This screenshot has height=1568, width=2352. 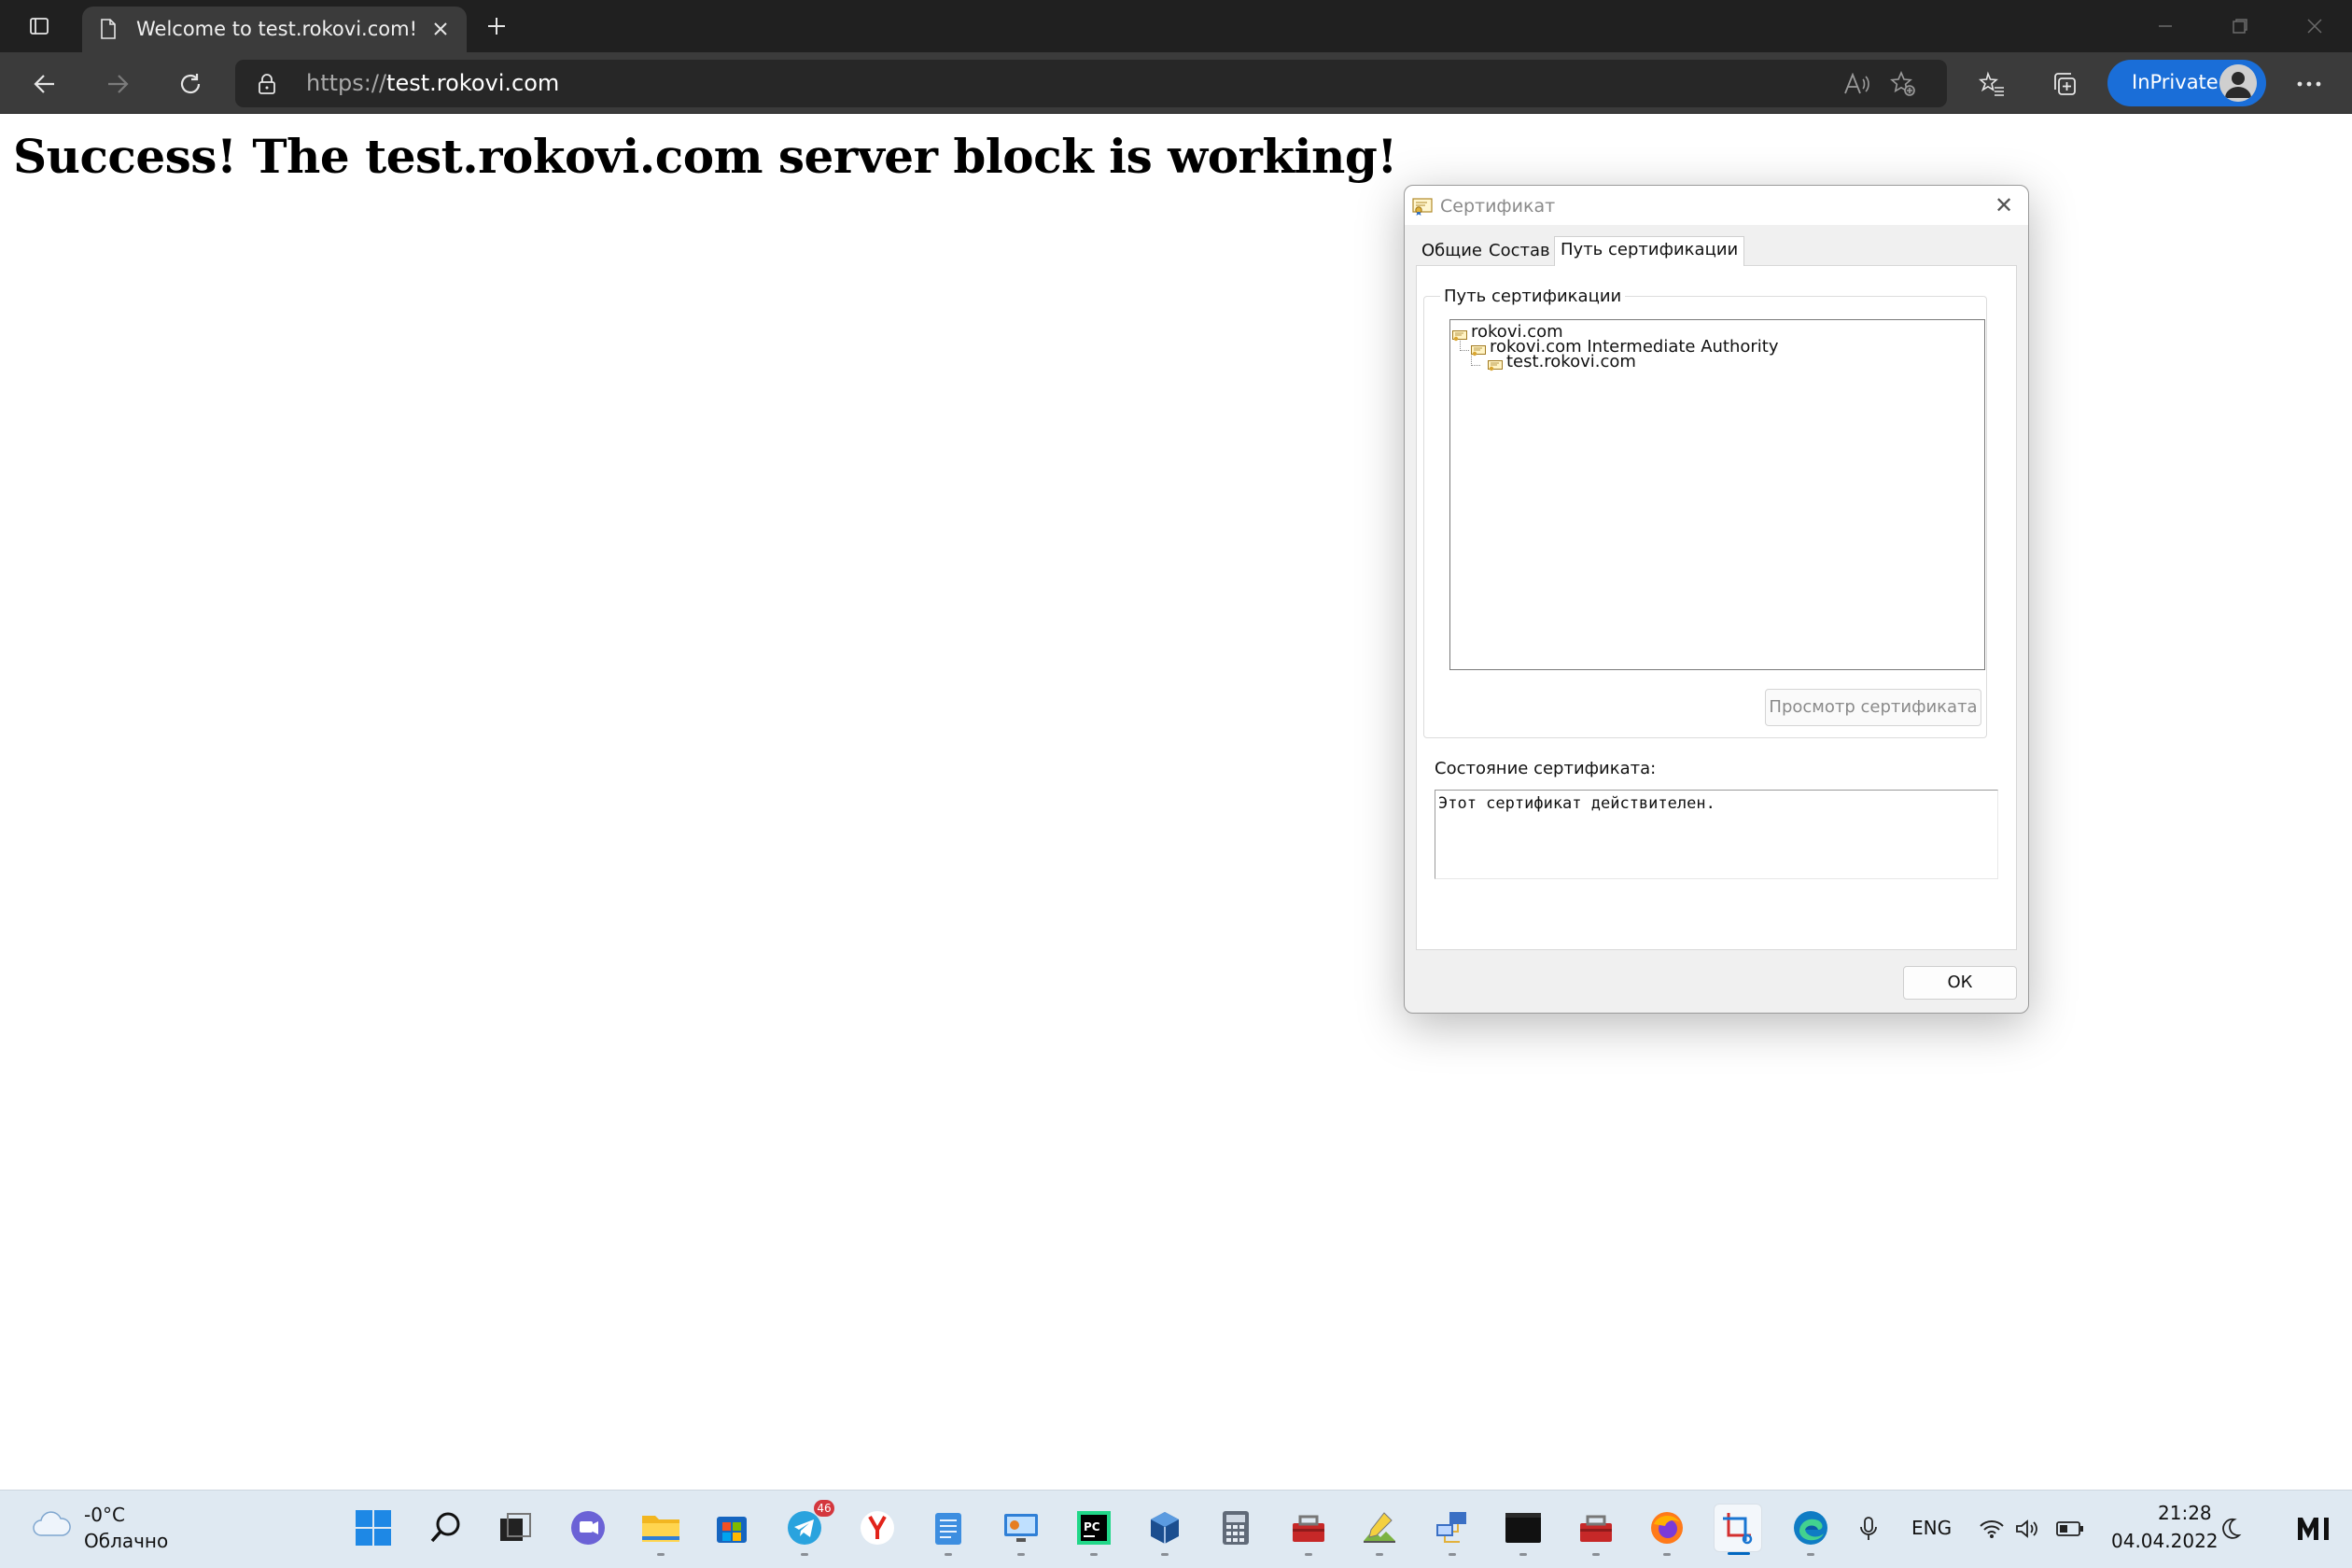 What do you see at coordinates (1235, 1528) in the screenshot?
I see `calculator-icon` at bounding box center [1235, 1528].